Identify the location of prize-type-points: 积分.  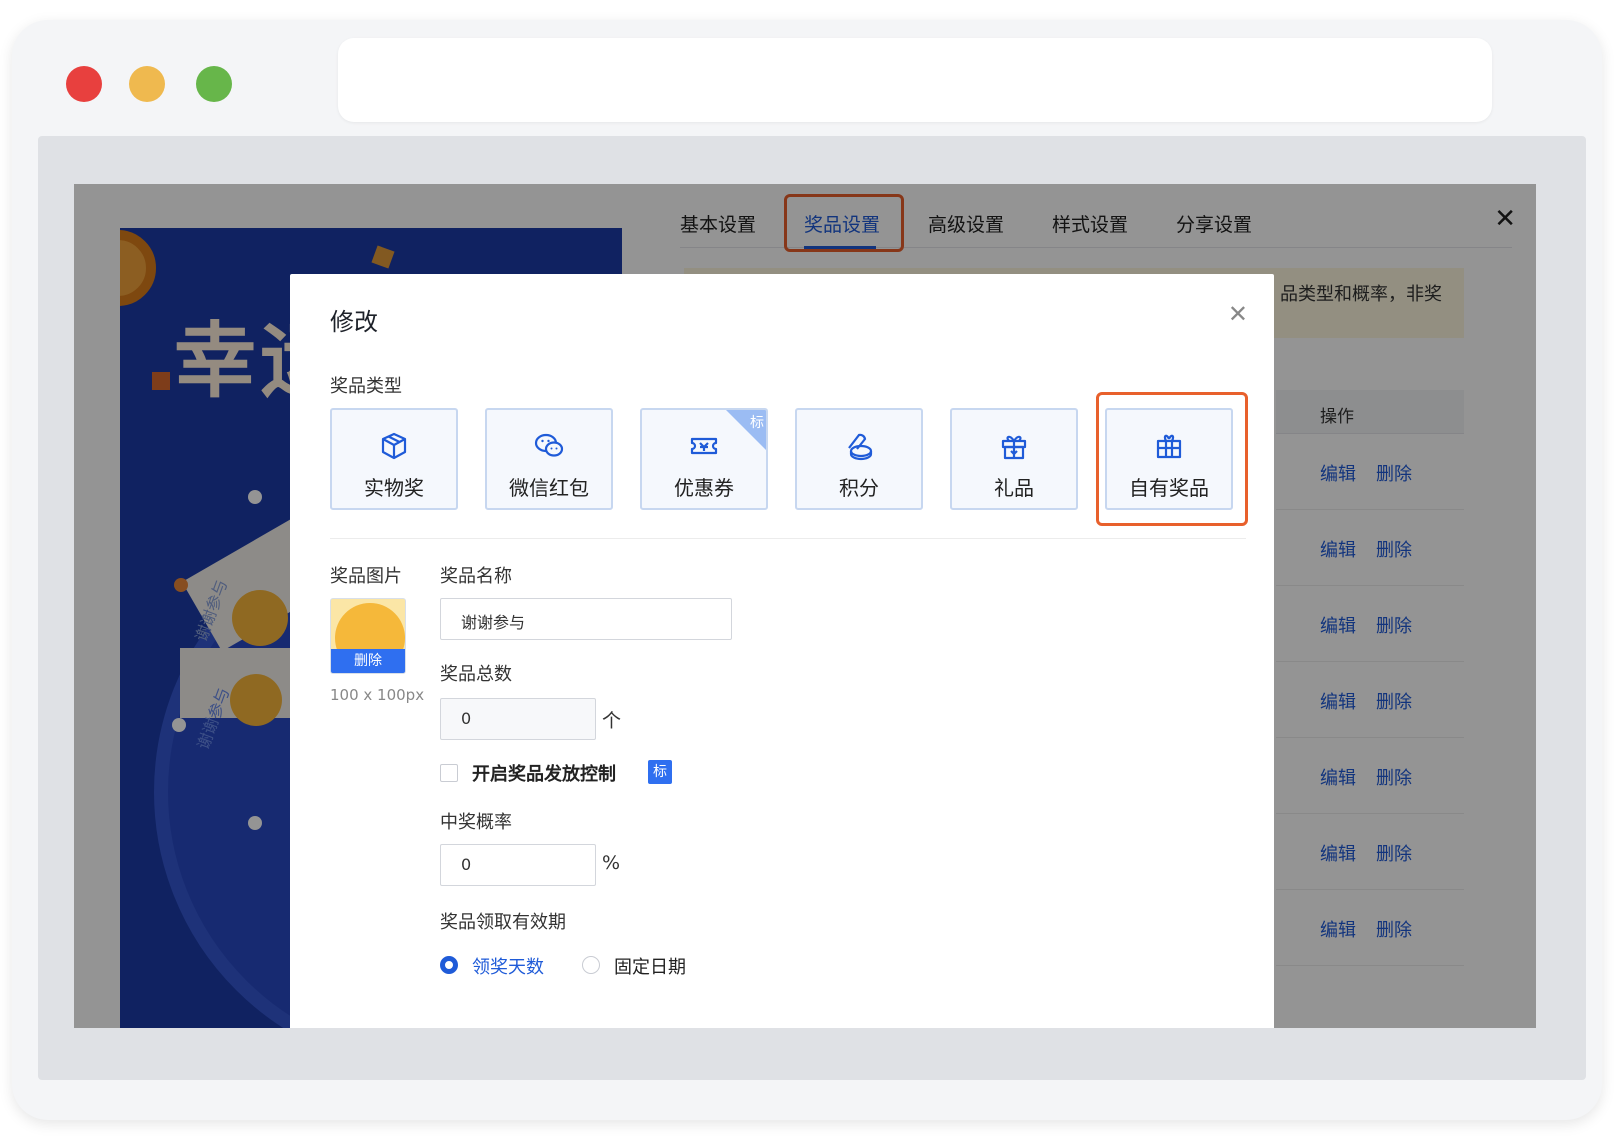
(859, 459).